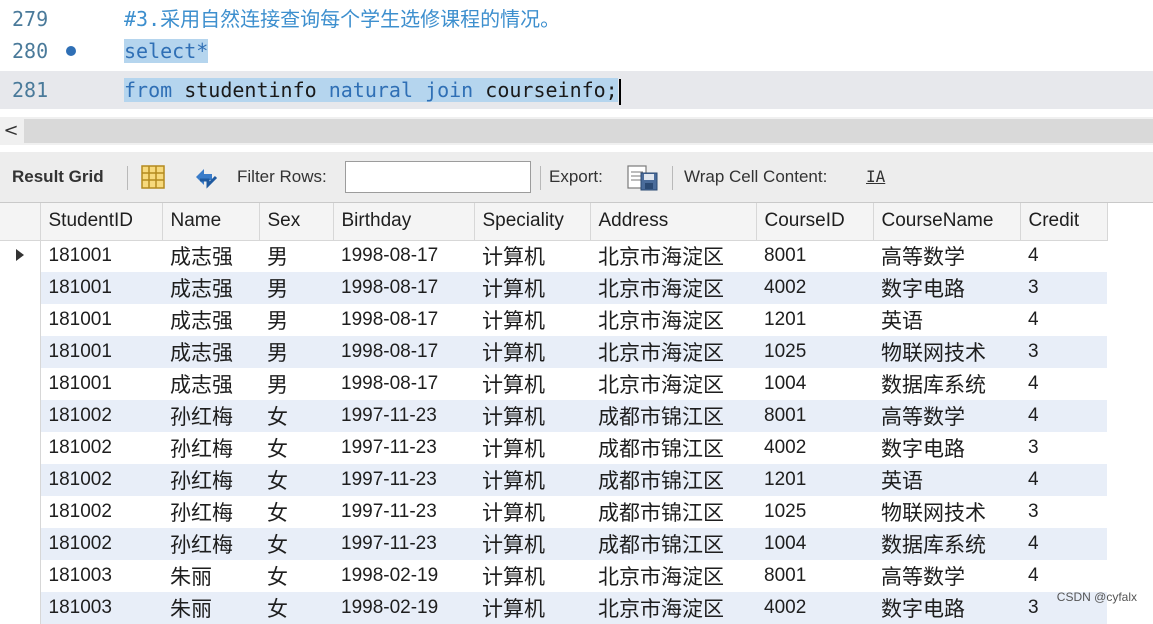 This screenshot has height=624, width=1153. What do you see at coordinates (532, 222) in the screenshot?
I see `column-header: Speciality` at bounding box center [532, 222].